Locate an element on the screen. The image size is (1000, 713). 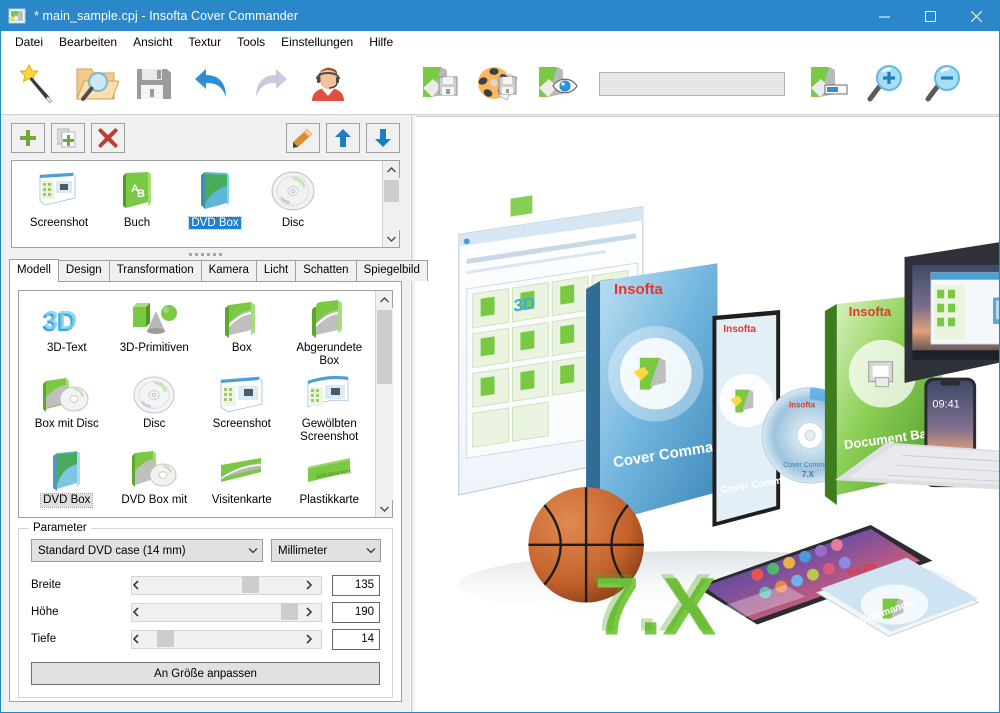
disc-thumb-icon is located at coordinates (293, 191).